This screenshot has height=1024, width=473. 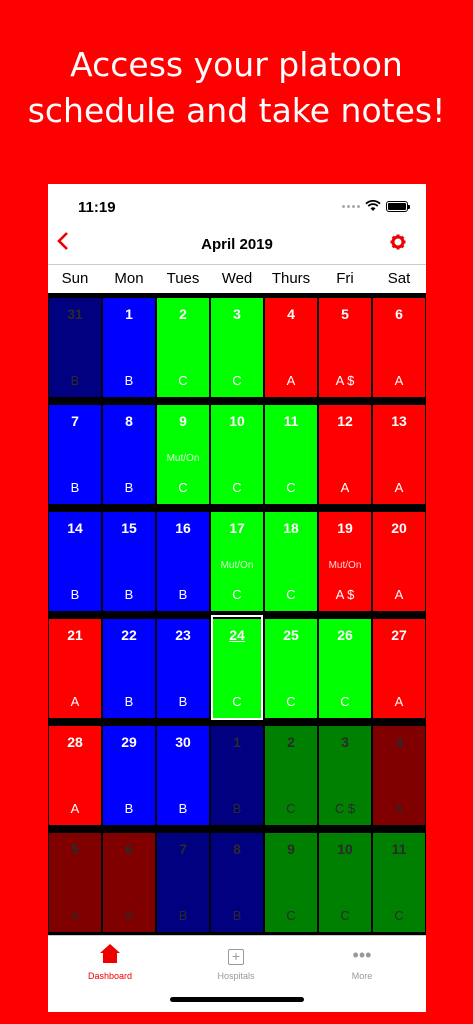 I want to click on calendar-day-cell: 9 Mut/On C, so click(x=183, y=453).